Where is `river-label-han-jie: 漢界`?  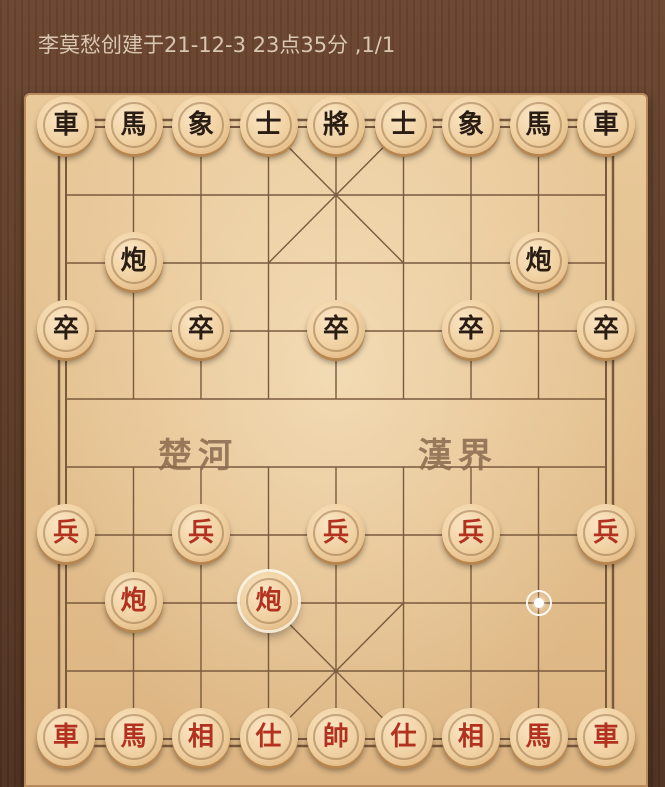
river-label-han-jie: 漢界 is located at coordinates (458, 456).